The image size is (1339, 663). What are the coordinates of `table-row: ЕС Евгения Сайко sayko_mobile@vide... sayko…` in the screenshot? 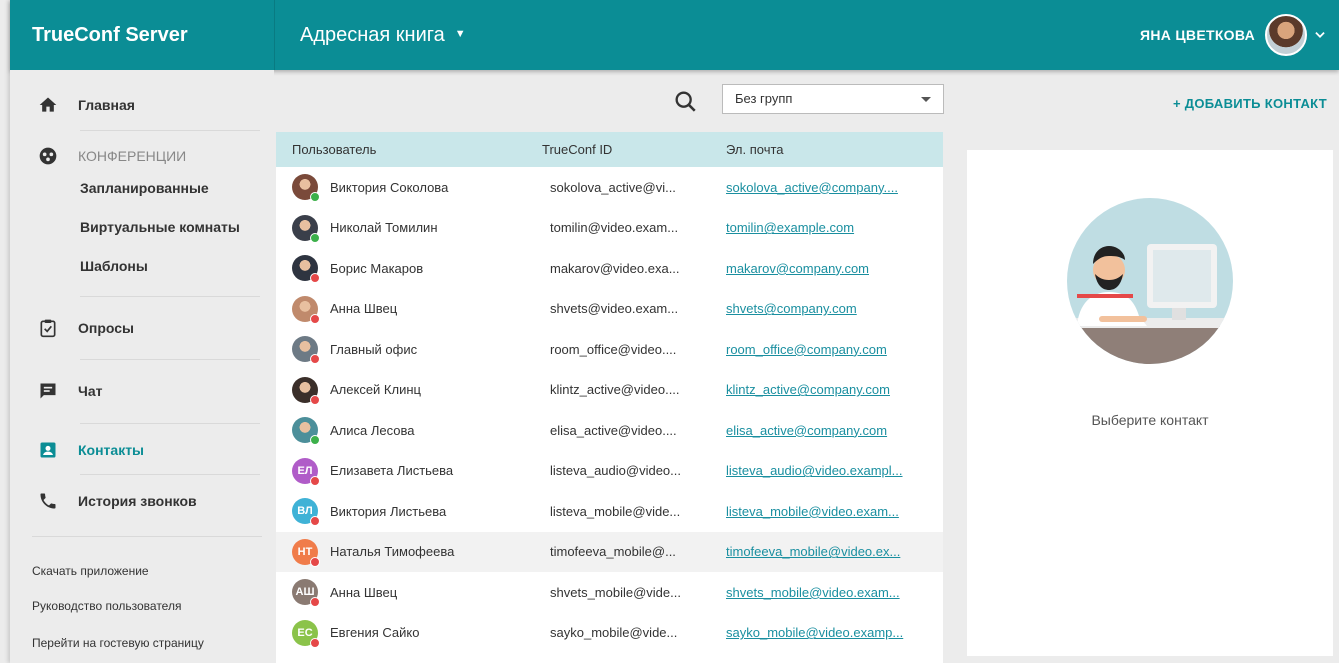 It's located at (609, 633).